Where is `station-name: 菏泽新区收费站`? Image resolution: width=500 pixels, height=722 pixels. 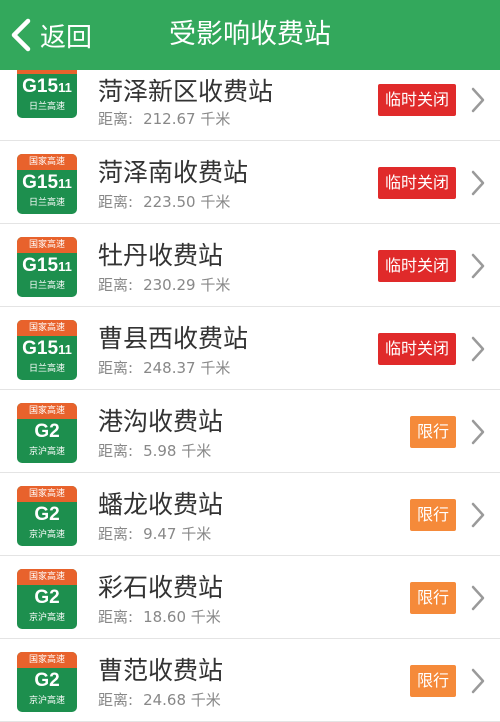
station-name: 菏泽新区收费站 is located at coordinates (186, 91).